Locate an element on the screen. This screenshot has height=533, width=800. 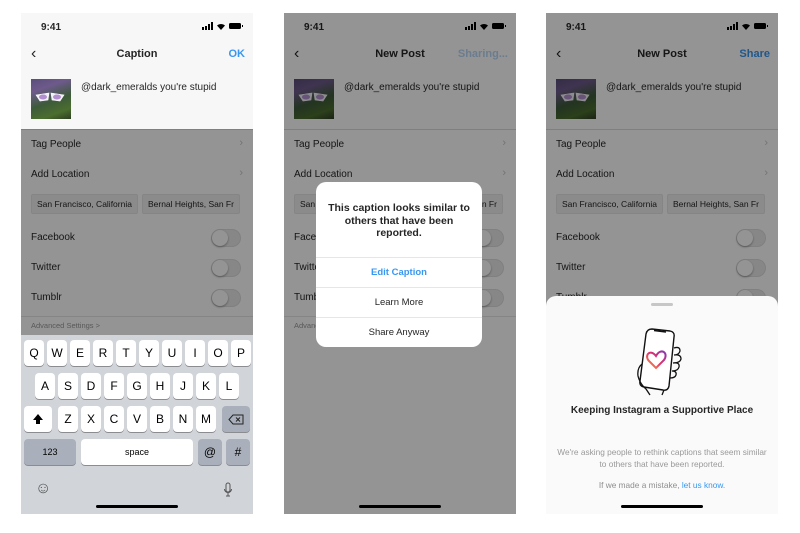
key-w: W is located at coordinates (57, 353).